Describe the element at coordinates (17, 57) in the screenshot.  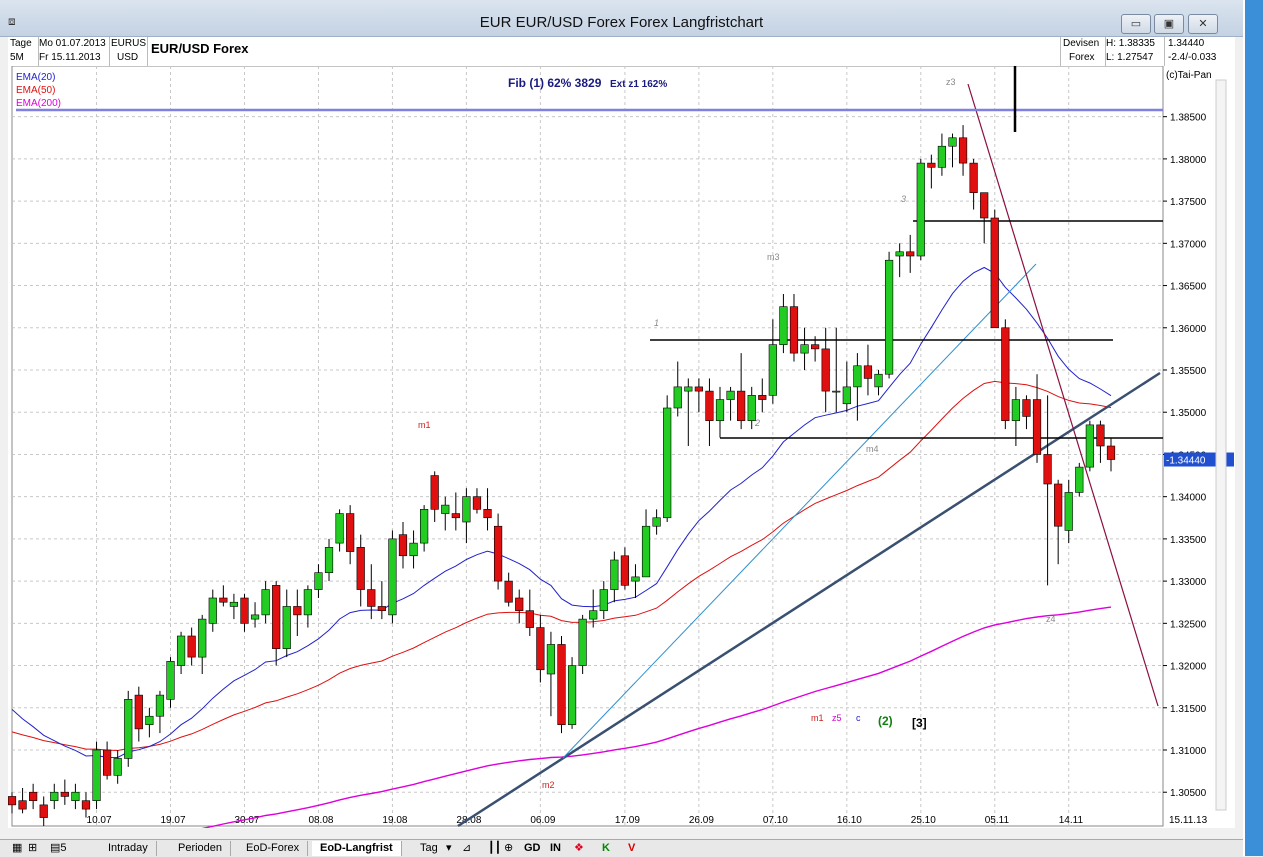
I see `period-value: 5M` at that location.